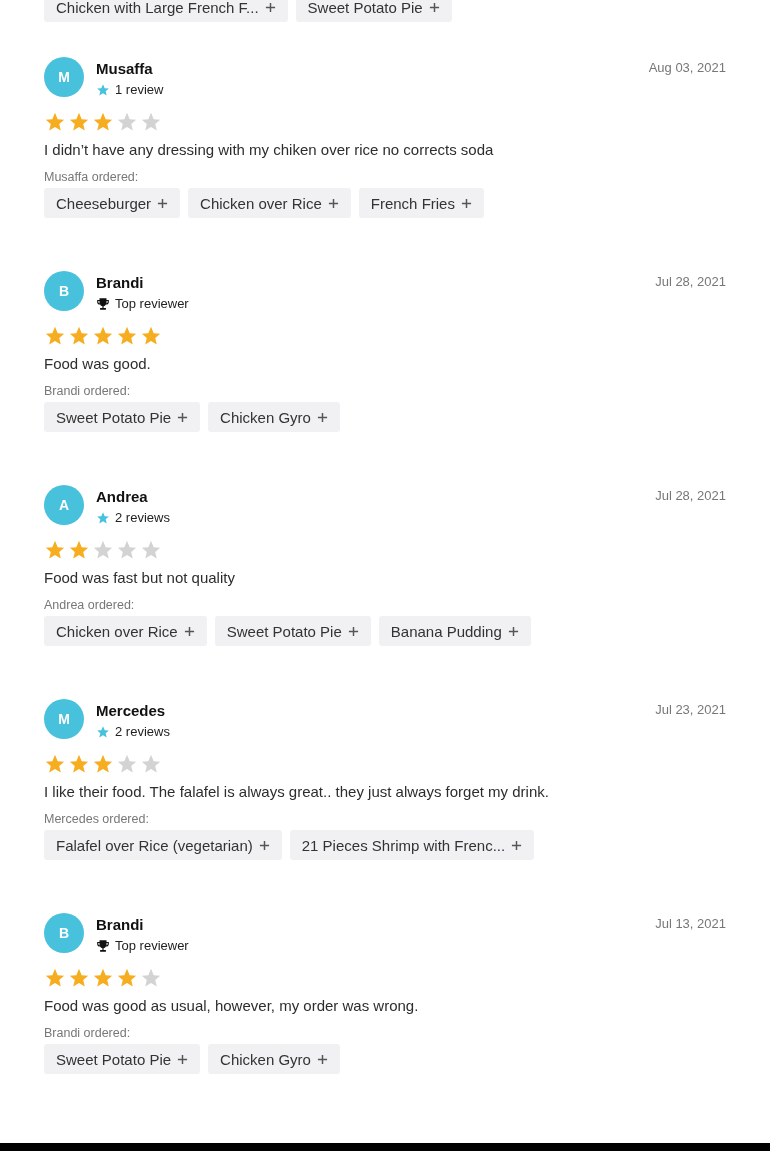 The width and height of the screenshot is (770, 1151). Describe the element at coordinates (687, 67) in the screenshot. I see `review-date: Aug 03, 2021` at that location.